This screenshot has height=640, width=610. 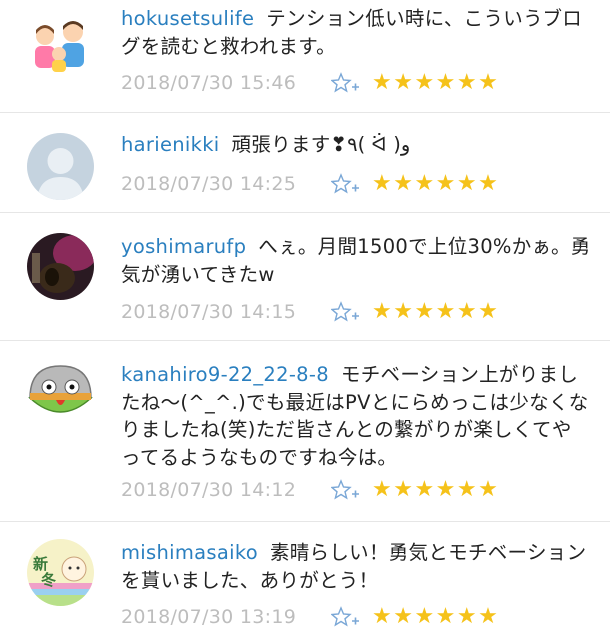 What do you see at coordinates (209, 184) in the screenshot?
I see `comment-date: 2018/07/30 14:25` at bounding box center [209, 184].